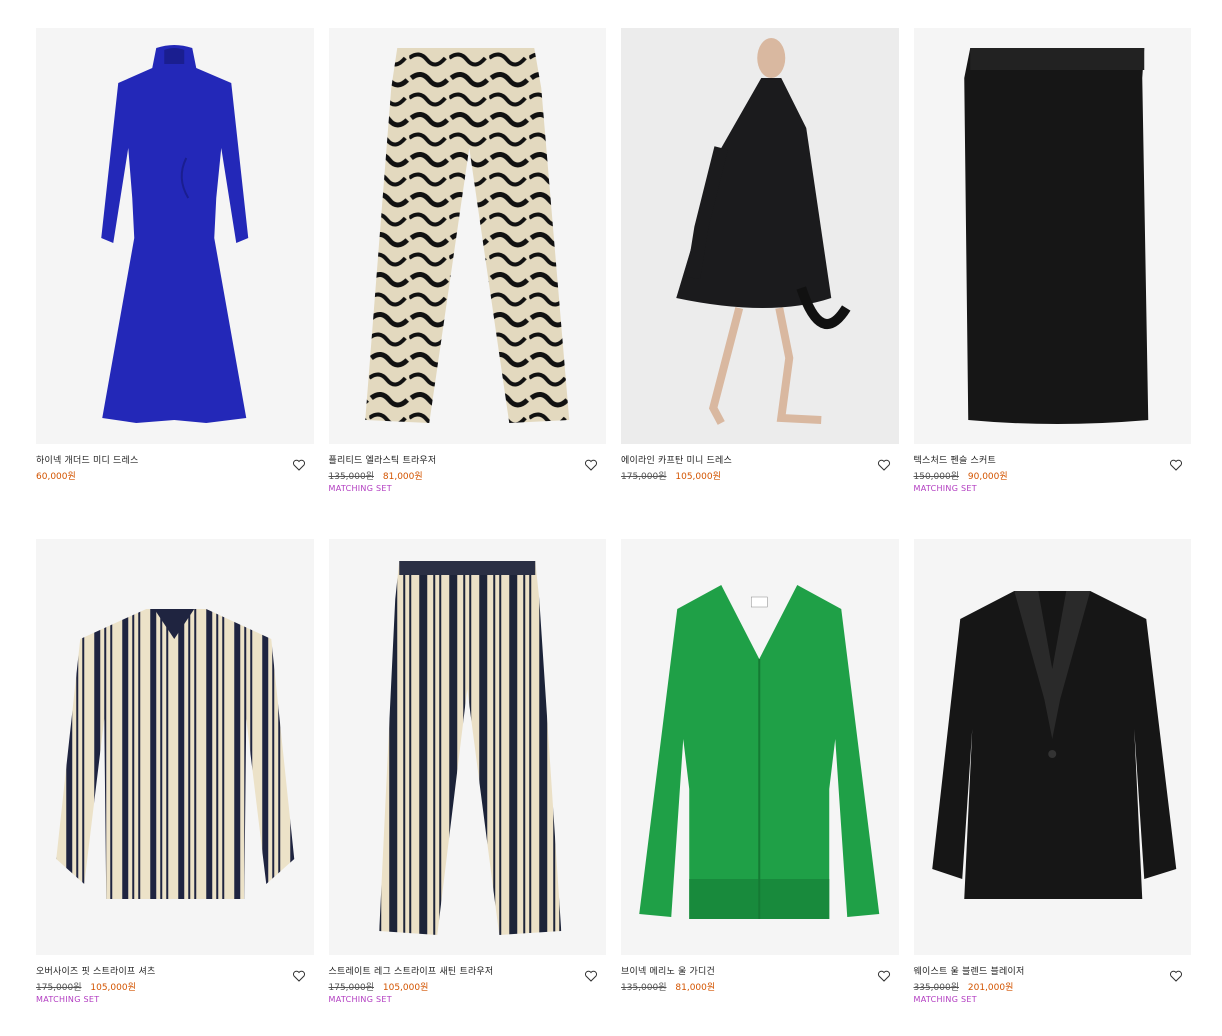  I want to click on product-image-black-blazer, so click(1052, 747).